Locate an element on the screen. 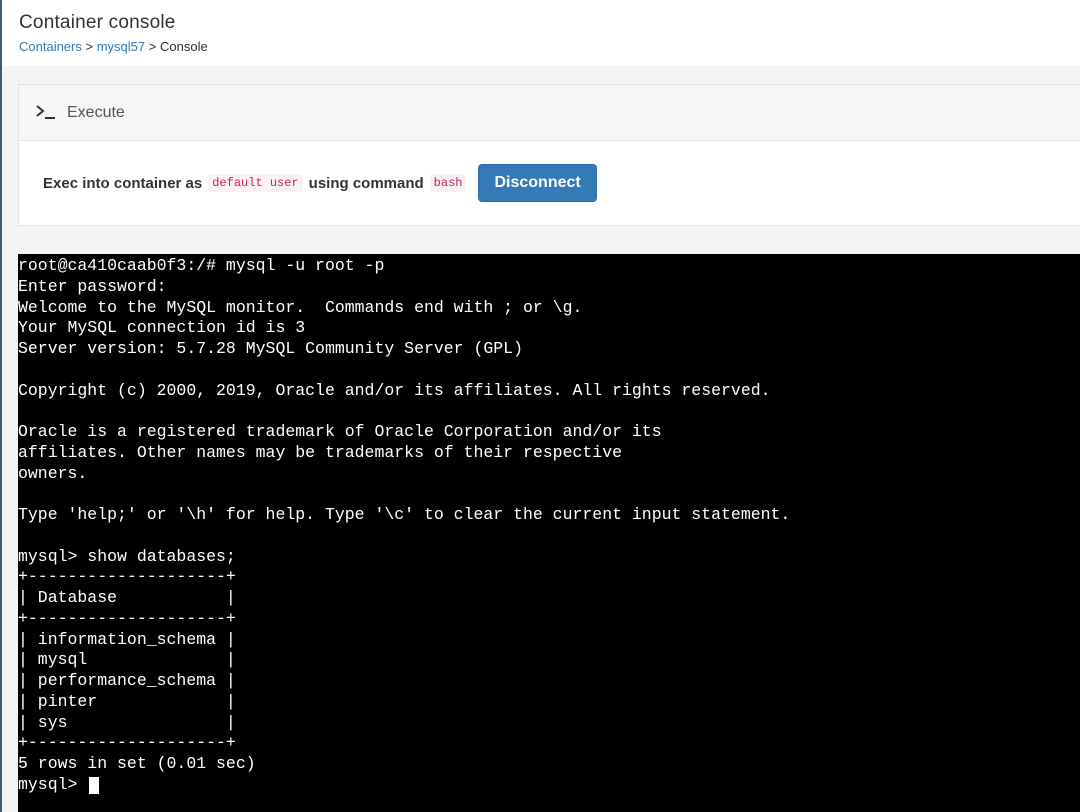 The image size is (1080, 812). breadcrumb: Containers > mysql57 > Console is located at coordinates (113, 46).